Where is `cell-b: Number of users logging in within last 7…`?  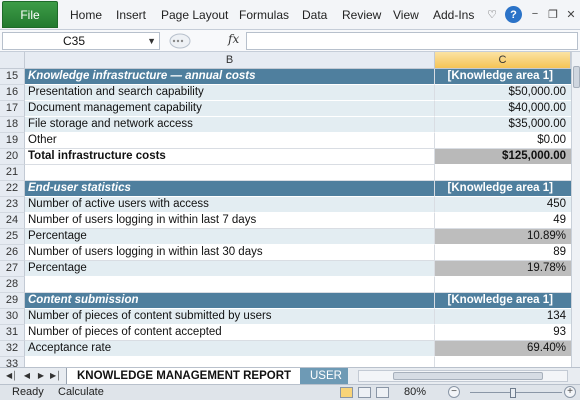 cell-b: Number of users logging in within last 7… is located at coordinates (230, 221).